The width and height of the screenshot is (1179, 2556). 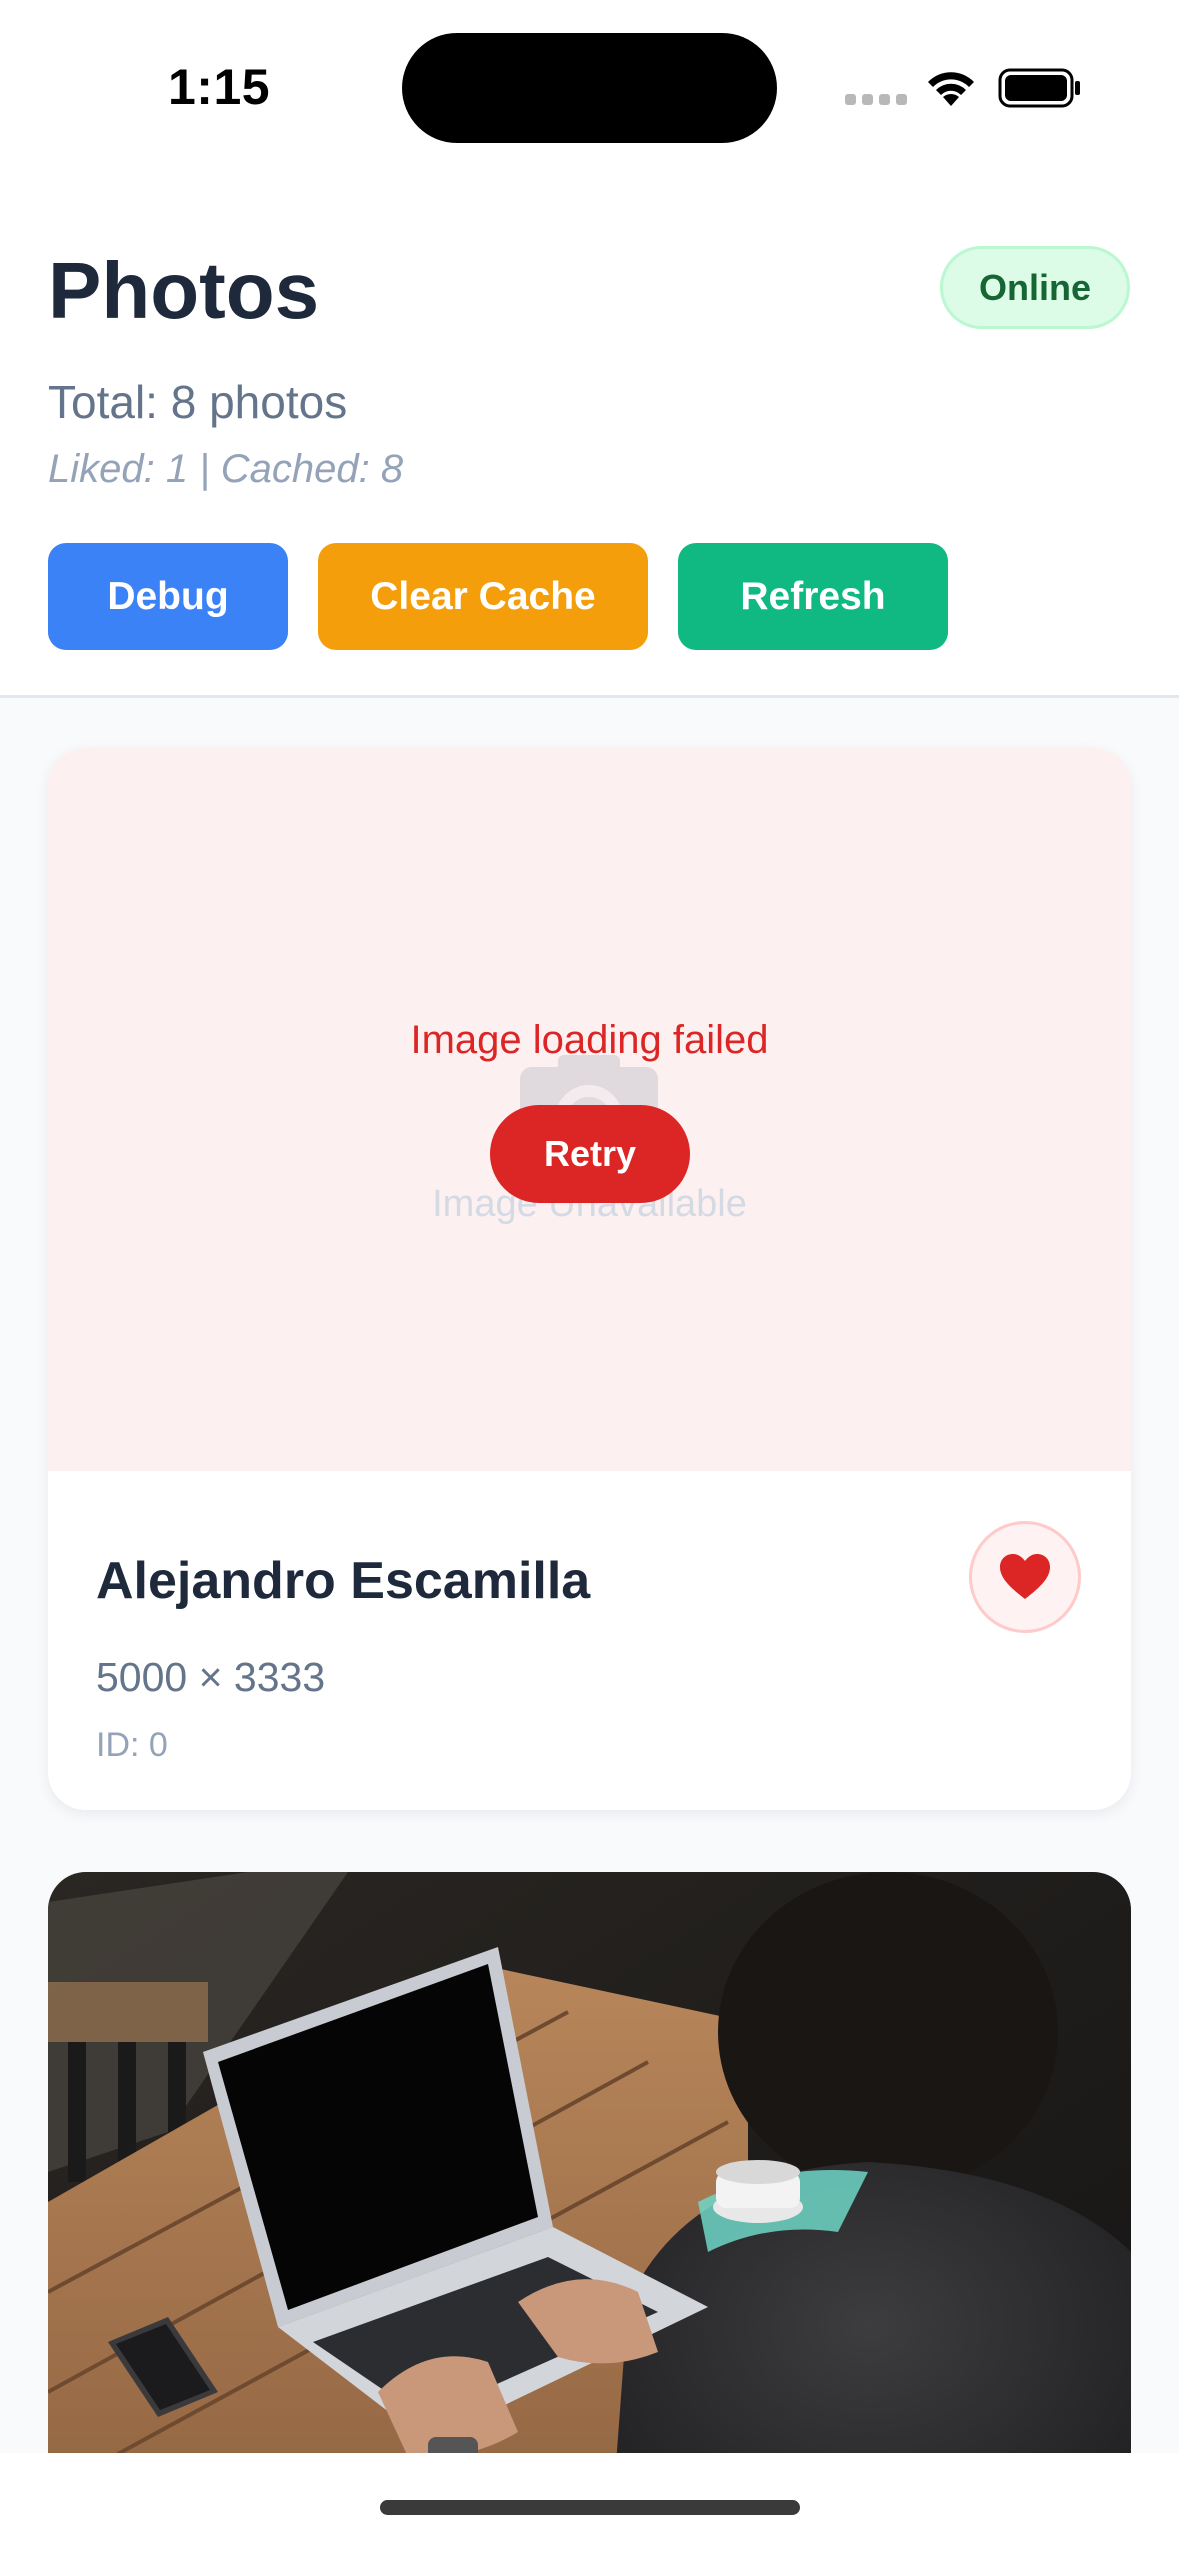 I want to click on home-indicator-area, so click(x=589, y=2504).